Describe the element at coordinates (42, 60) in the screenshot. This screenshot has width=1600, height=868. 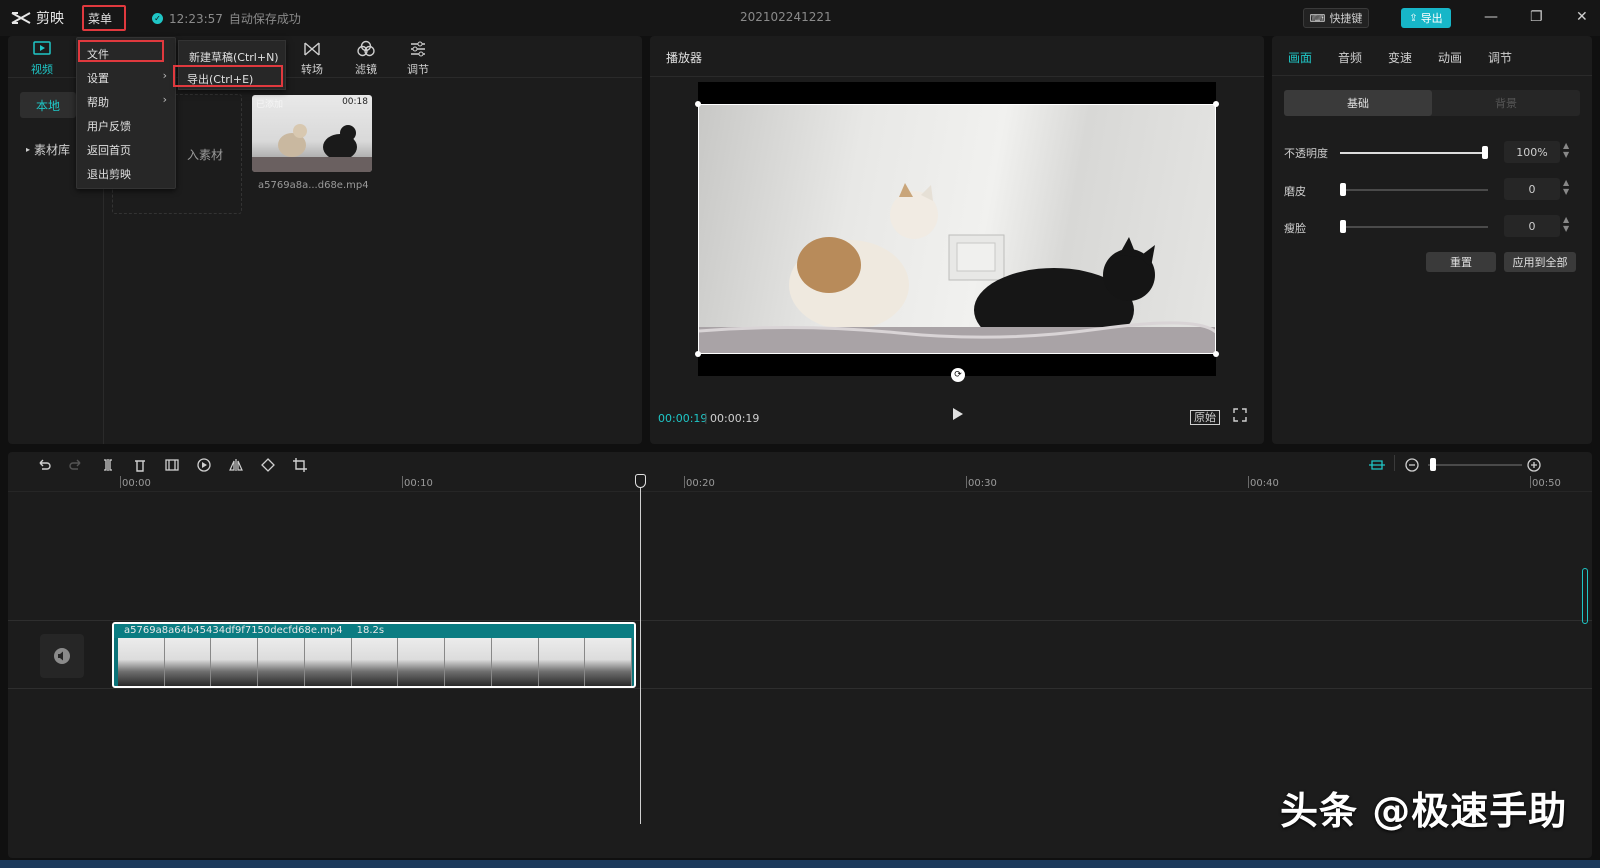
I see `tool-video: 视频` at that location.